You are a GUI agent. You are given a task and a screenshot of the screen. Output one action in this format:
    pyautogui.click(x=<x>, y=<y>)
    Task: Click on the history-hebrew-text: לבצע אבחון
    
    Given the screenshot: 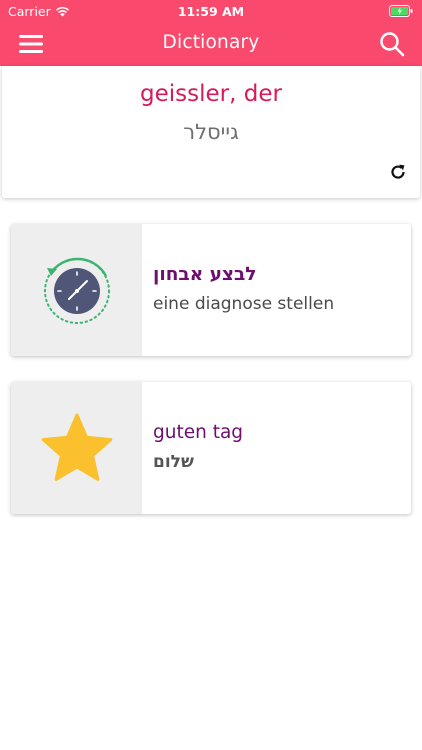 What is the action you would take?
    pyautogui.click(x=205, y=274)
    